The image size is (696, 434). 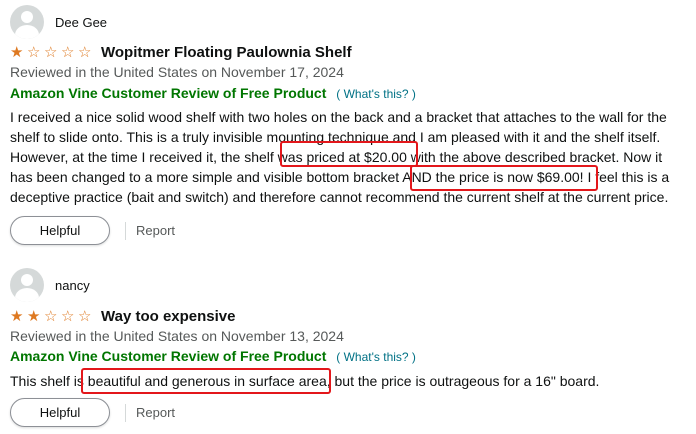 I want to click on star-rating: ★ ☆ ☆ ☆ ☆, so click(x=52, y=52).